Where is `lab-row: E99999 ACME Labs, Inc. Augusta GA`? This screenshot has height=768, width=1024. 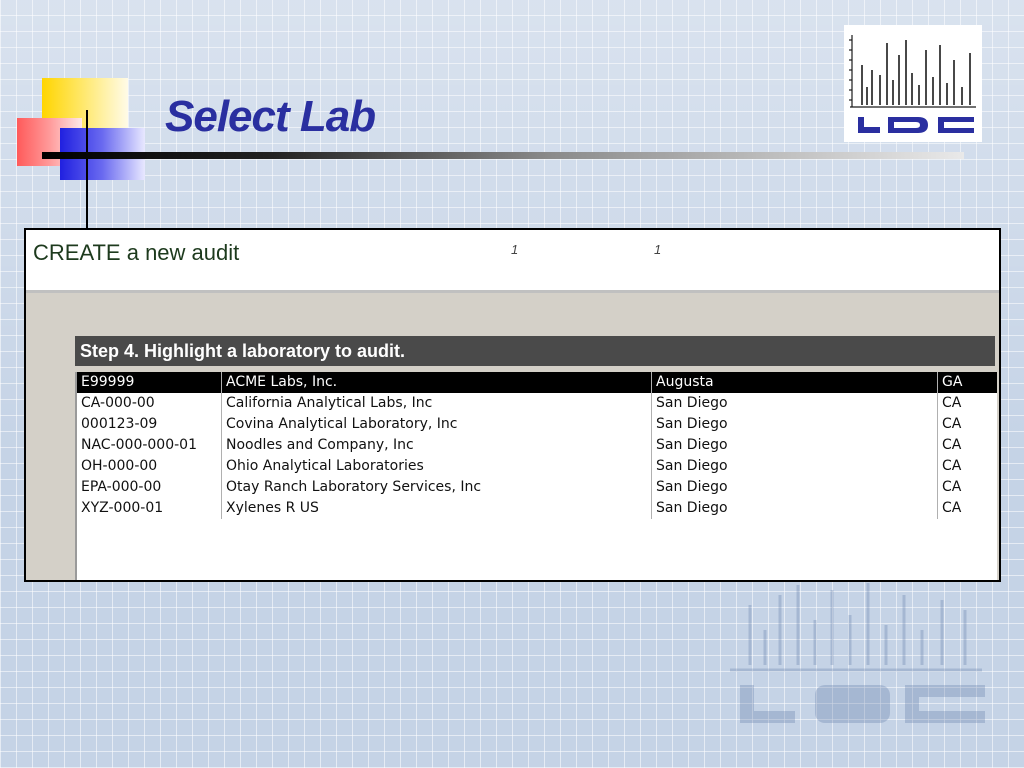
lab-row: E99999 ACME Labs, Inc. Augusta GA is located at coordinates (537, 382).